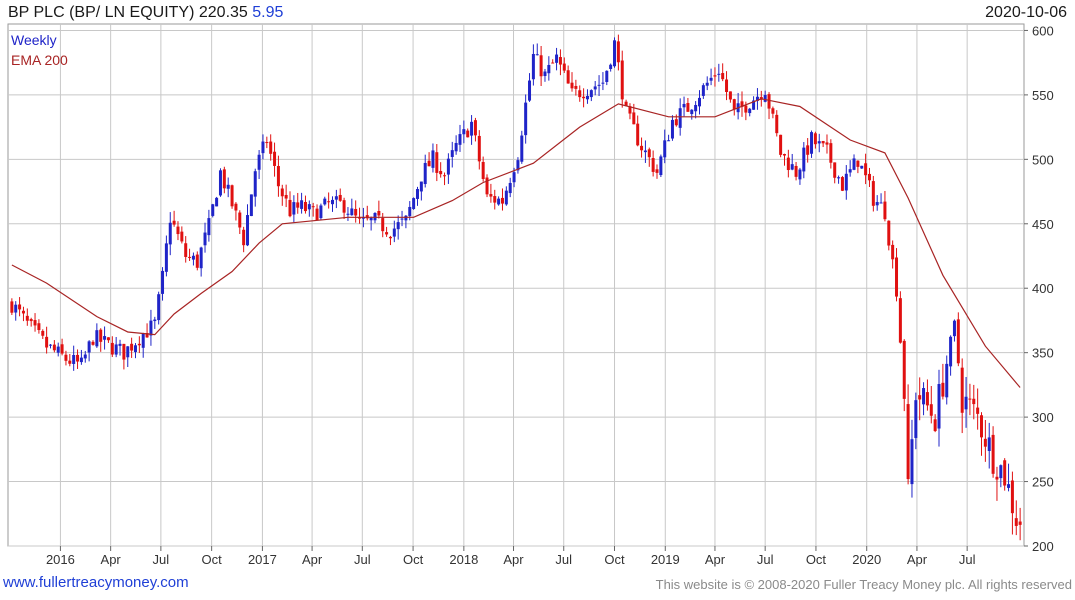  What do you see at coordinates (34, 40) in the screenshot?
I see `legend-item: Weekly` at bounding box center [34, 40].